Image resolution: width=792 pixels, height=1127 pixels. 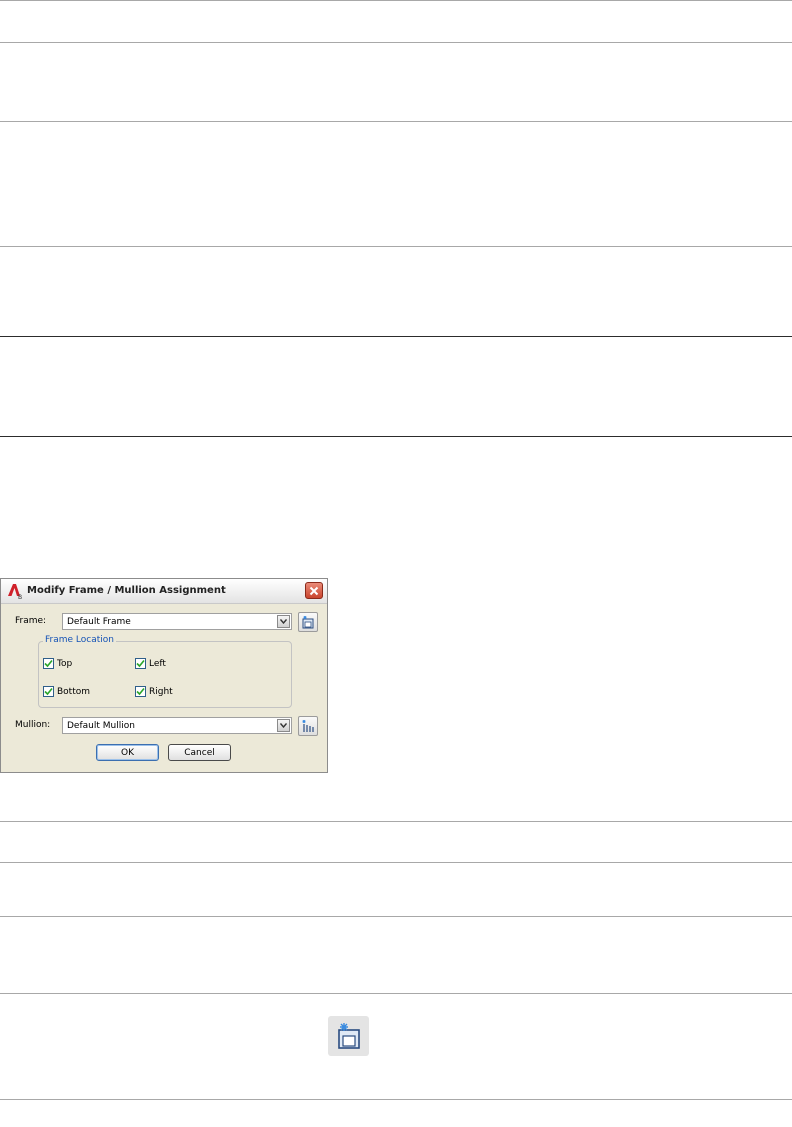 I want to click on close-button, so click(x=314, y=590).